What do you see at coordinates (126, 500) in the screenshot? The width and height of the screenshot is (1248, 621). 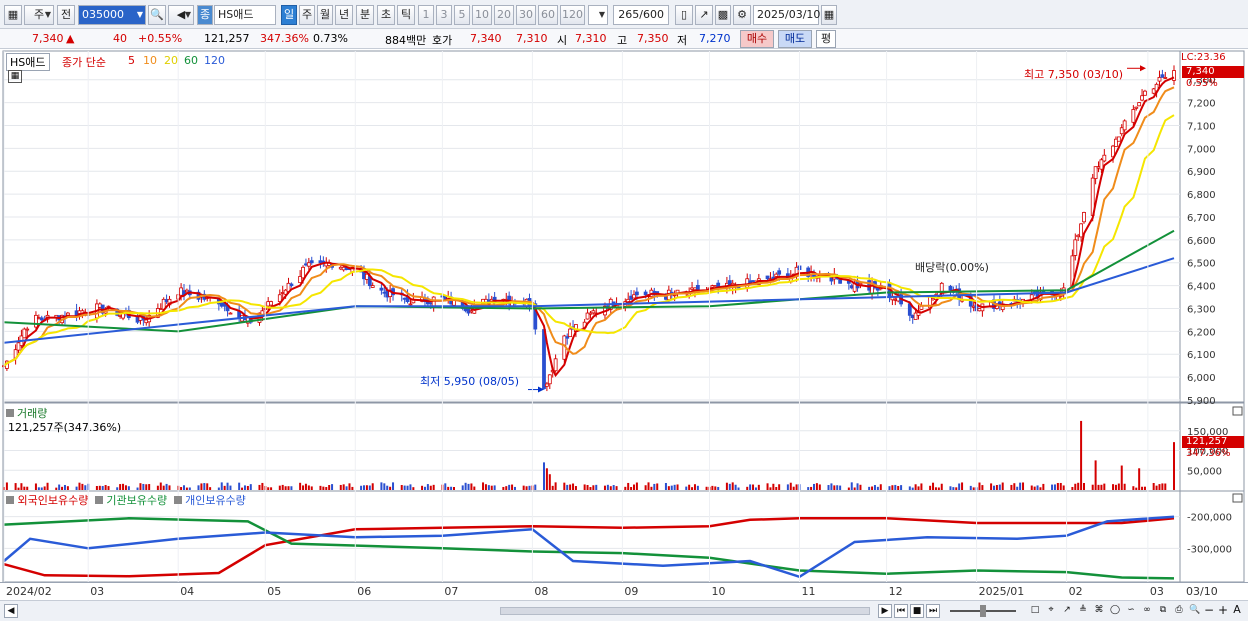 I see `holdings-legend: 외국인보유수량 기관보유수량 개인보유수량` at bounding box center [126, 500].